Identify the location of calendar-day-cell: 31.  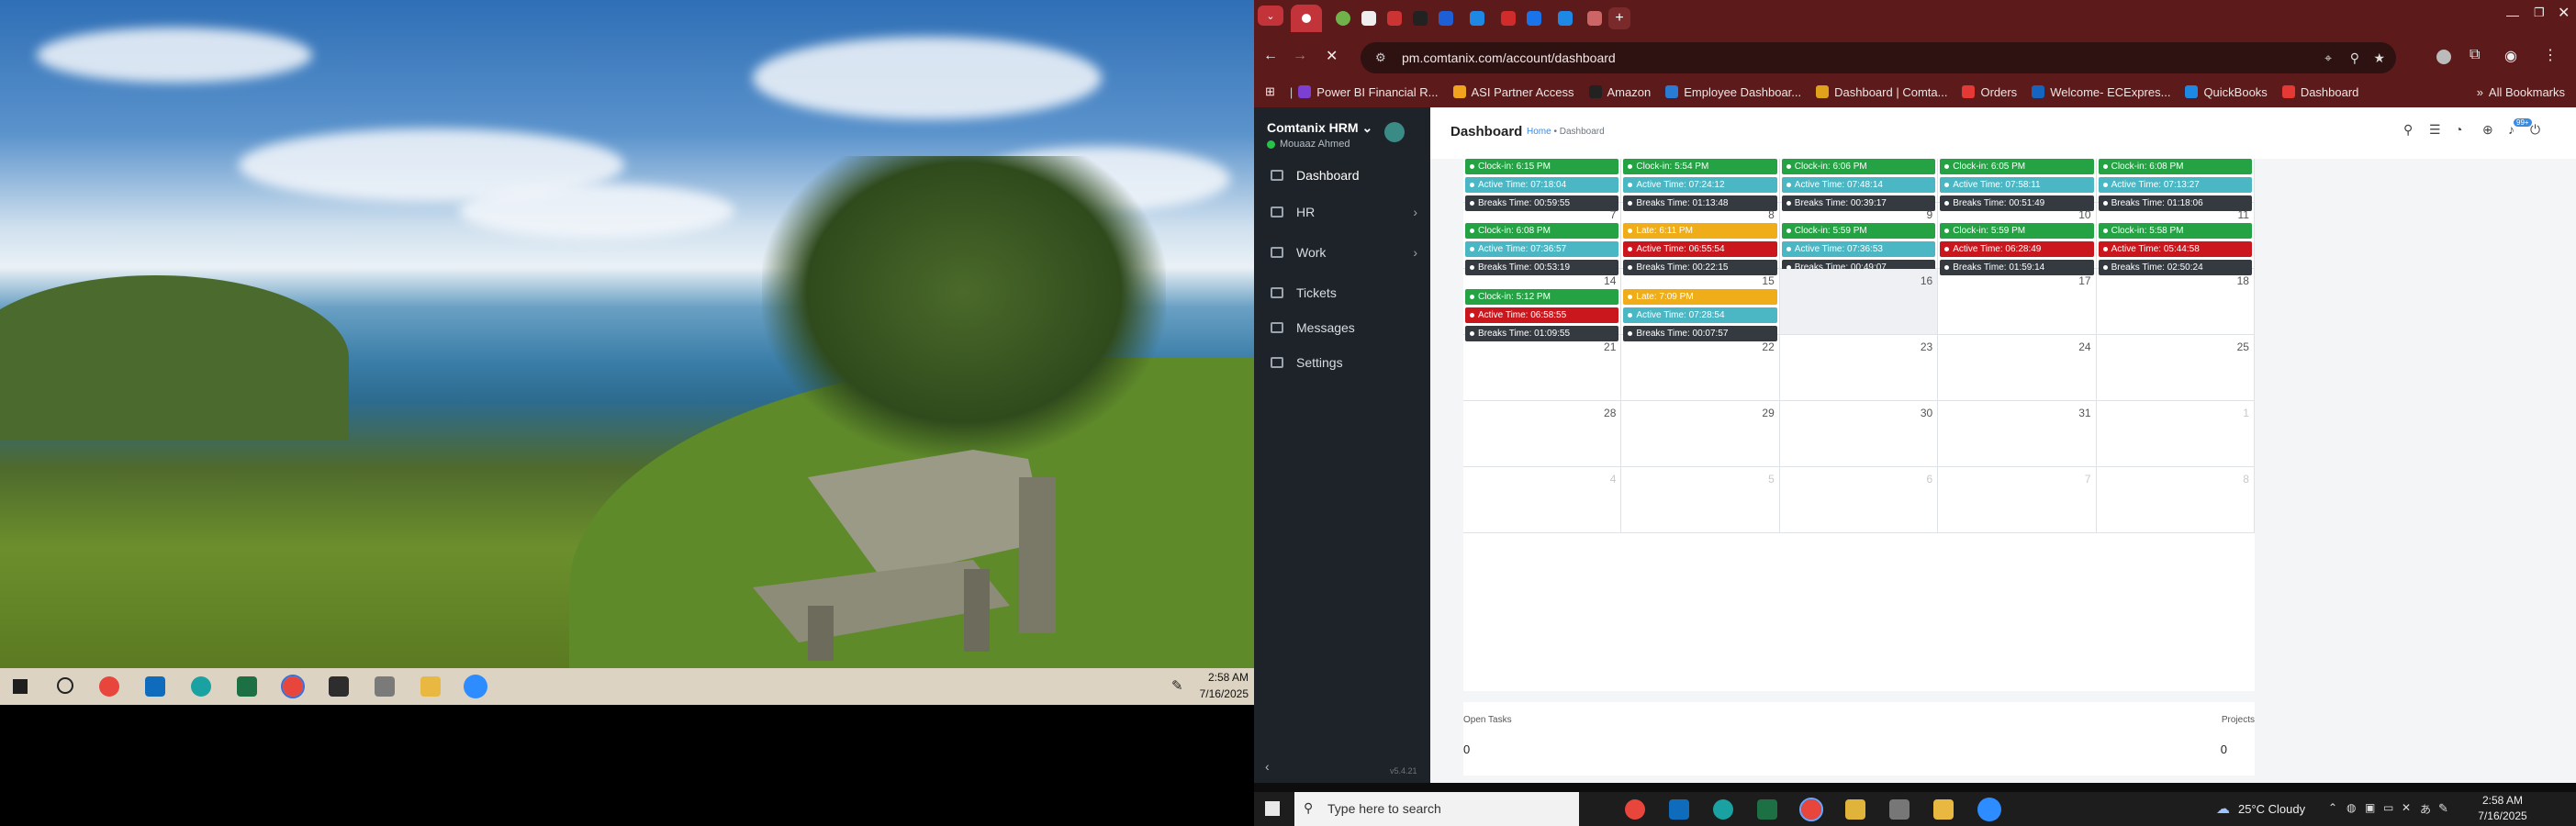
(2017, 434).